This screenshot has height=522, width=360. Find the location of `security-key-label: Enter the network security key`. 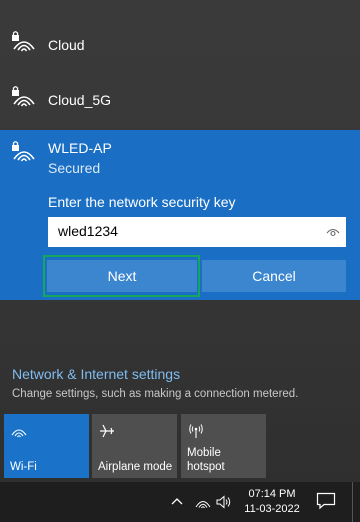

security-key-label: Enter the network security key is located at coordinates (142, 202).